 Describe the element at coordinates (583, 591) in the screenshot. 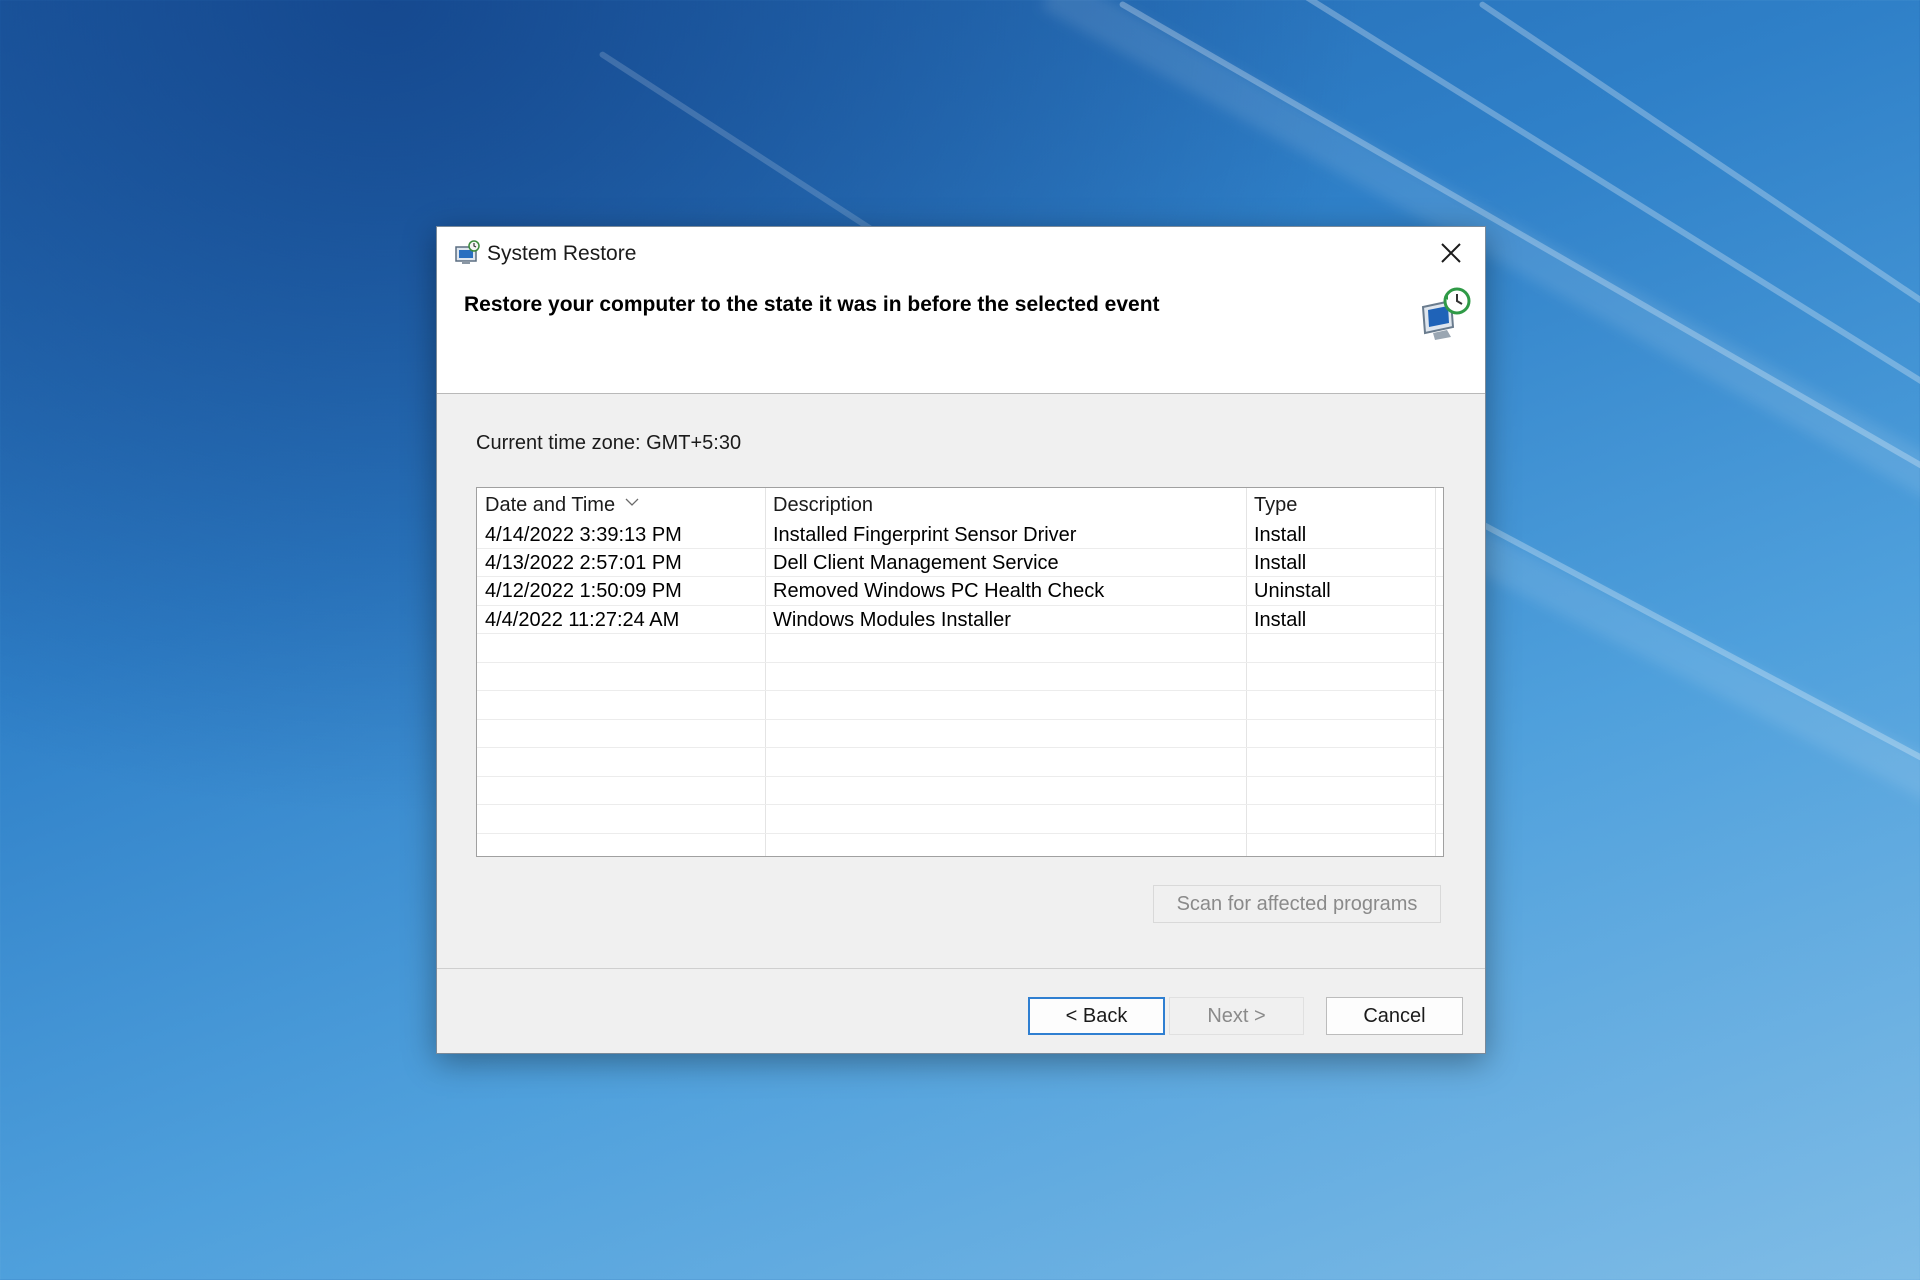

I see `row-date: 4/12/2022 1:50:09 PM` at that location.